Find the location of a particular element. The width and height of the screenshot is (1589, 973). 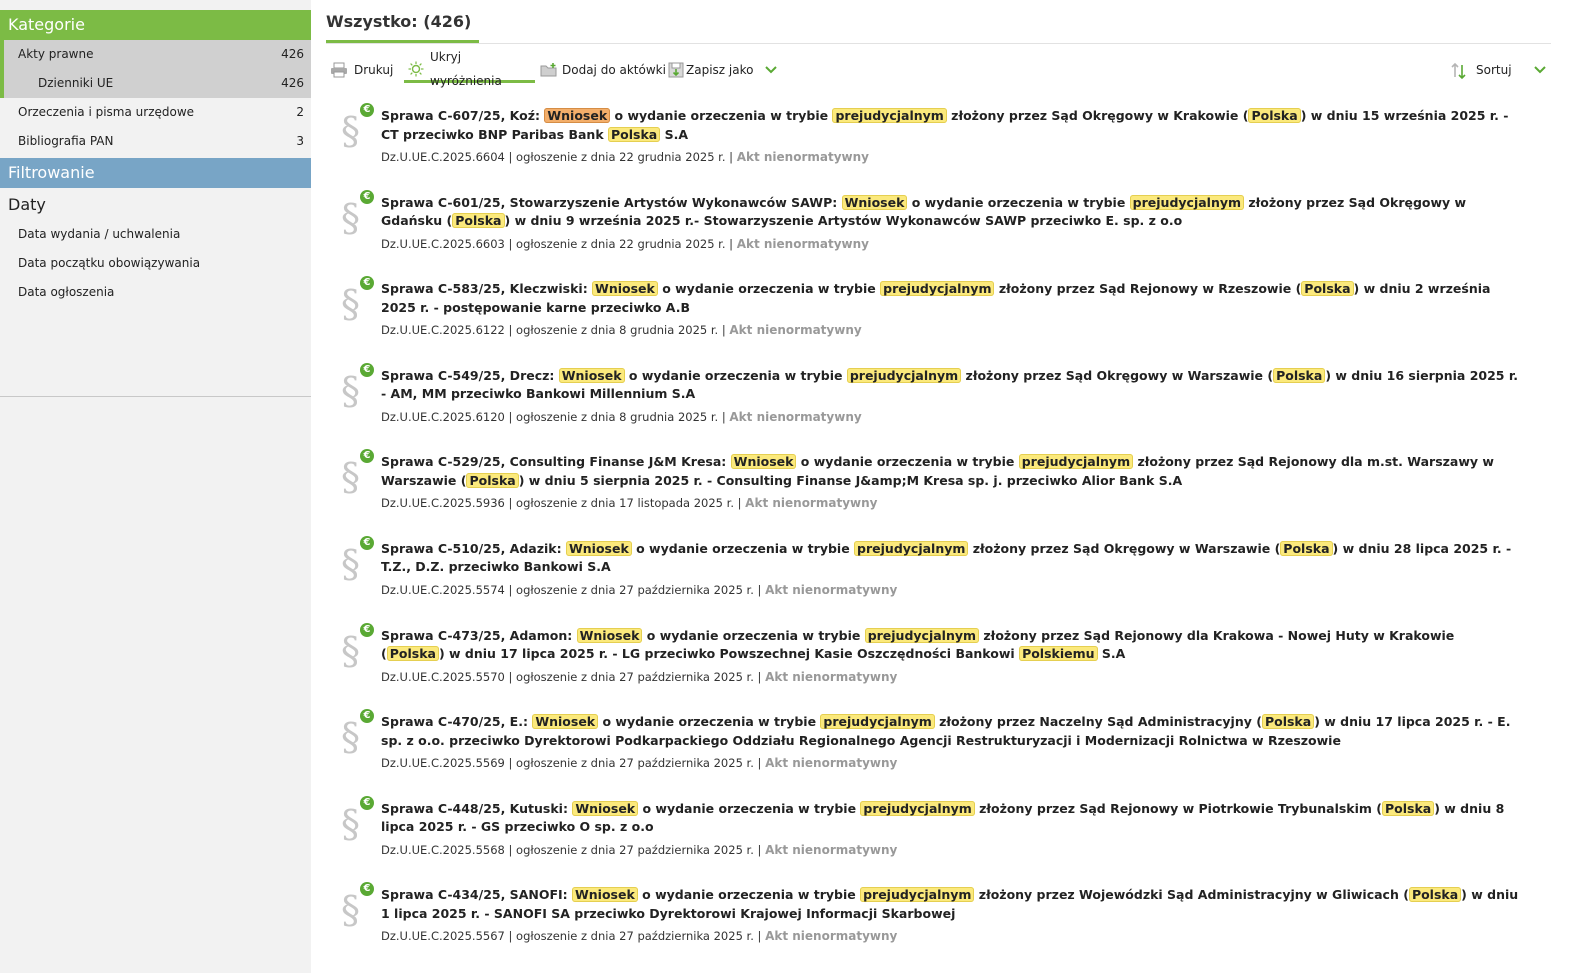

result-title-text: Sprawa C-583/25, Kleczwiski: is located at coordinates (487, 289).